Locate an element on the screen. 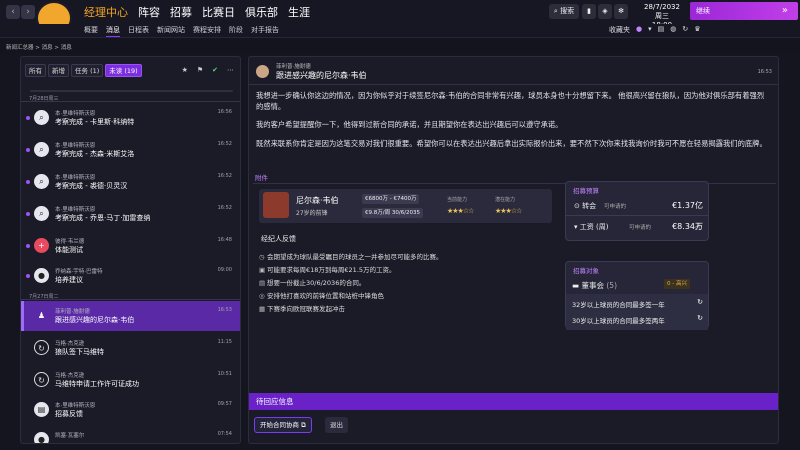 This screenshot has width=800, height=450. nav-club: 俱乐部 is located at coordinates (261, 12).